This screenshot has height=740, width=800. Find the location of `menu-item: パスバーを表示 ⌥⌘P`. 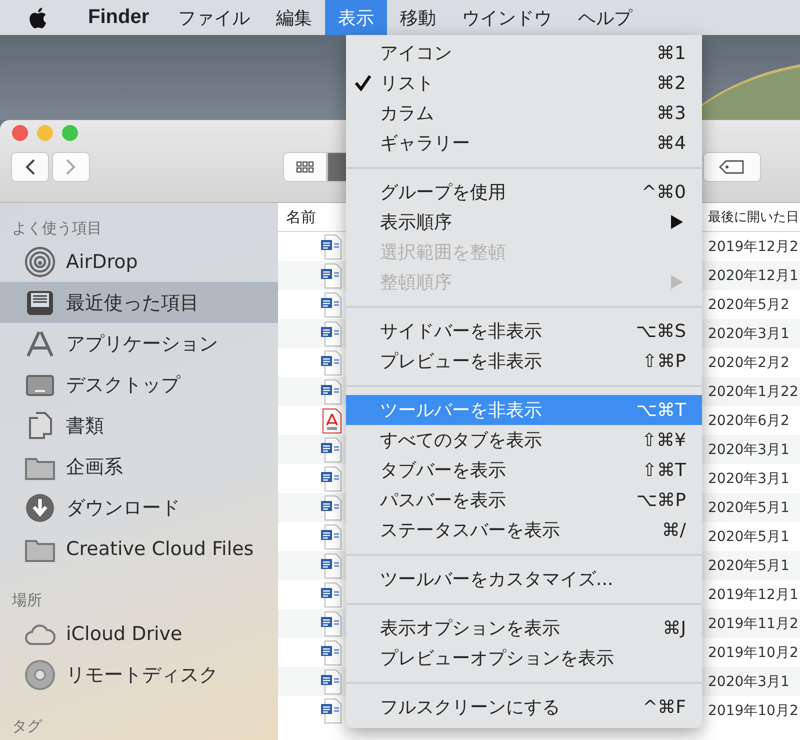

menu-item: パスバーを表示 ⌥⌘P is located at coordinates (524, 500).